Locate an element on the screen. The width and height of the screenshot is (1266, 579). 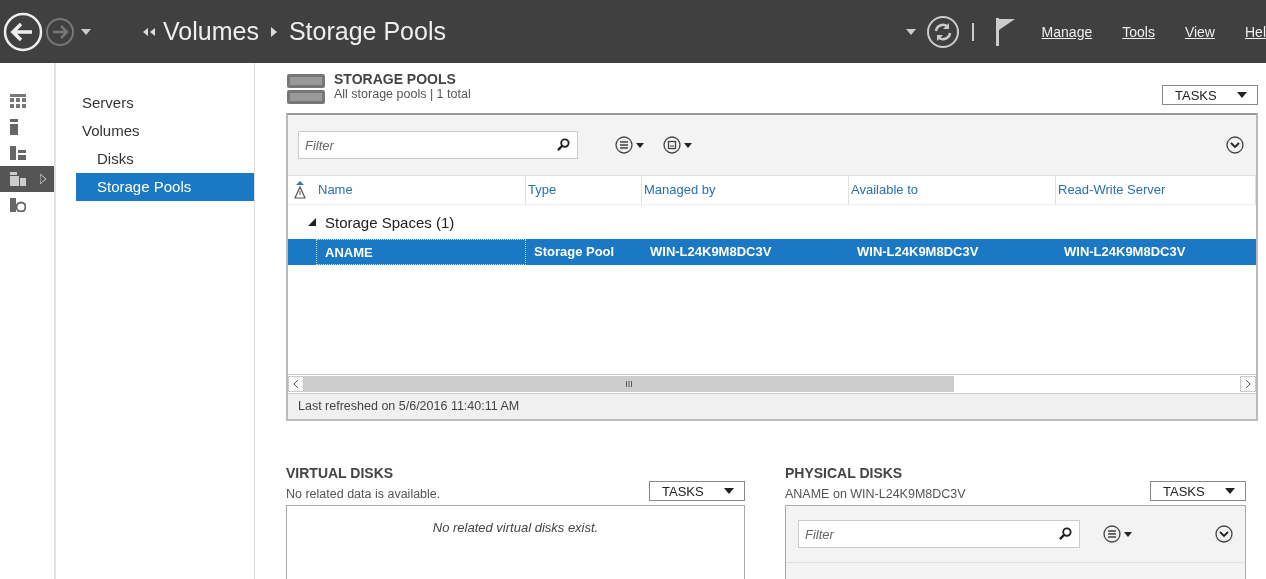
status-text: Last refreshed on 5/6/2016 11:40:11 AM is located at coordinates (772, 406).